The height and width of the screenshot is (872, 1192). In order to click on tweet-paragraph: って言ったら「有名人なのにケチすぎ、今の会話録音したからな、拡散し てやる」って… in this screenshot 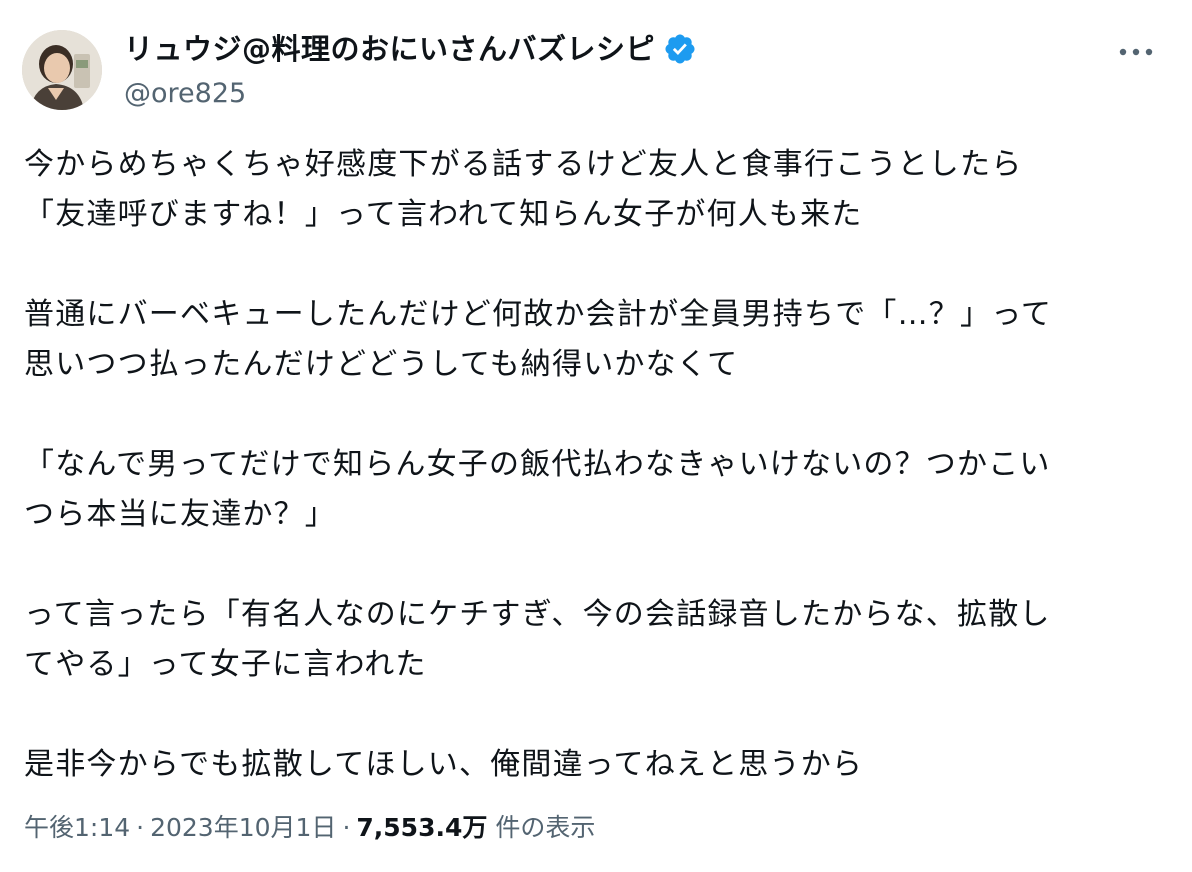, I will do `click(599, 640)`.